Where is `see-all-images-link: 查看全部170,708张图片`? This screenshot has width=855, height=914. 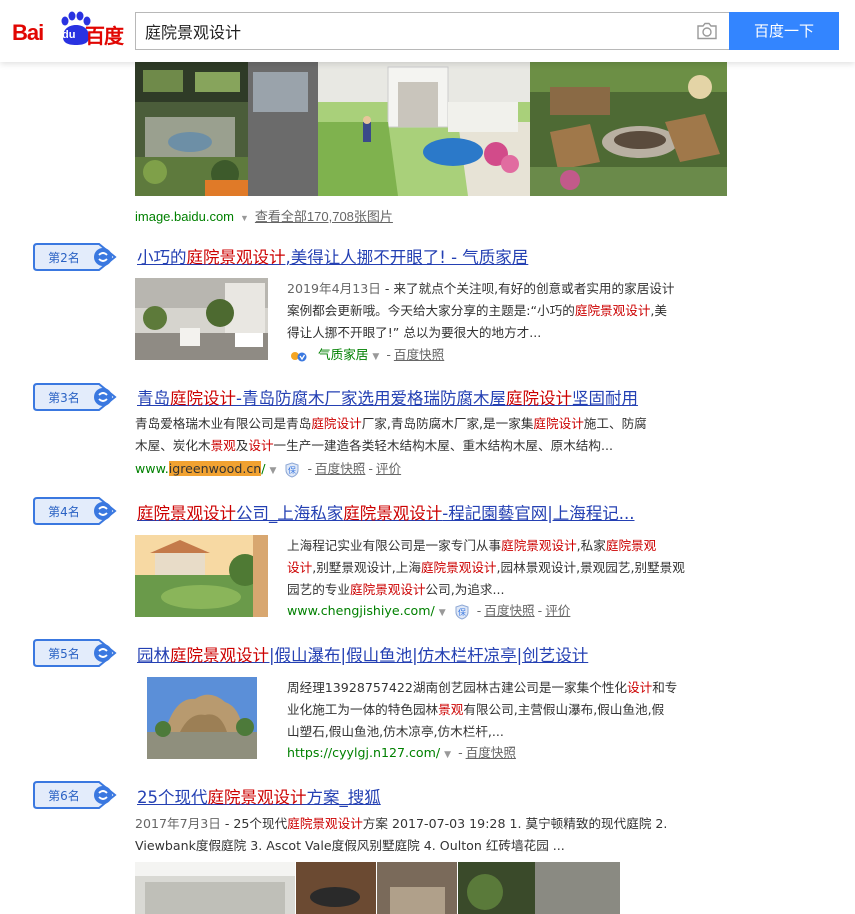
see-all-images-link: 查看全部170,708张图片 is located at coordinates (324, 216).